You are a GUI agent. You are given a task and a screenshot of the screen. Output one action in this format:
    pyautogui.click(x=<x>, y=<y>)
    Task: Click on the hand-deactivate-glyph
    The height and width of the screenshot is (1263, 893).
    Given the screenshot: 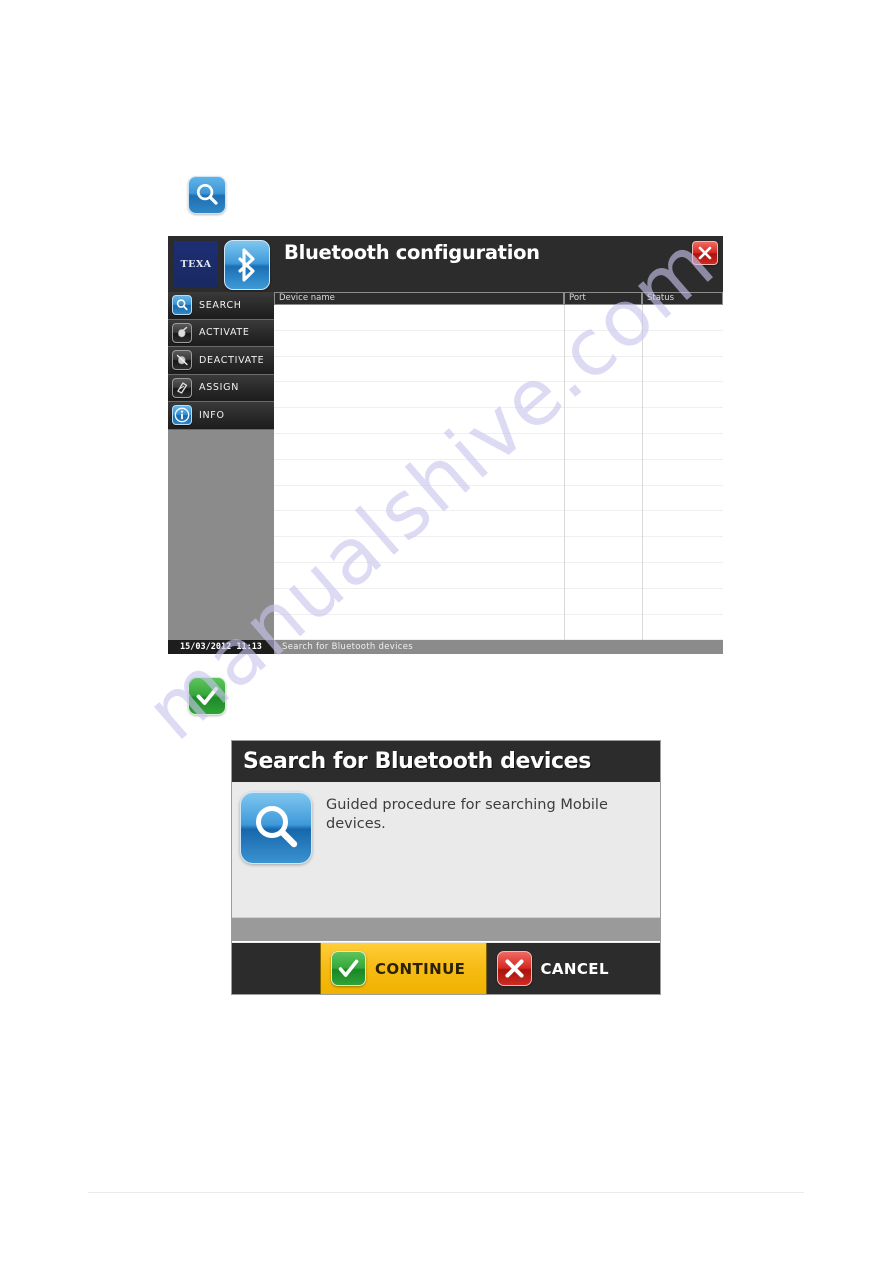 What is the action you would take?
    pyautogui.click(x=182, y=360)
    